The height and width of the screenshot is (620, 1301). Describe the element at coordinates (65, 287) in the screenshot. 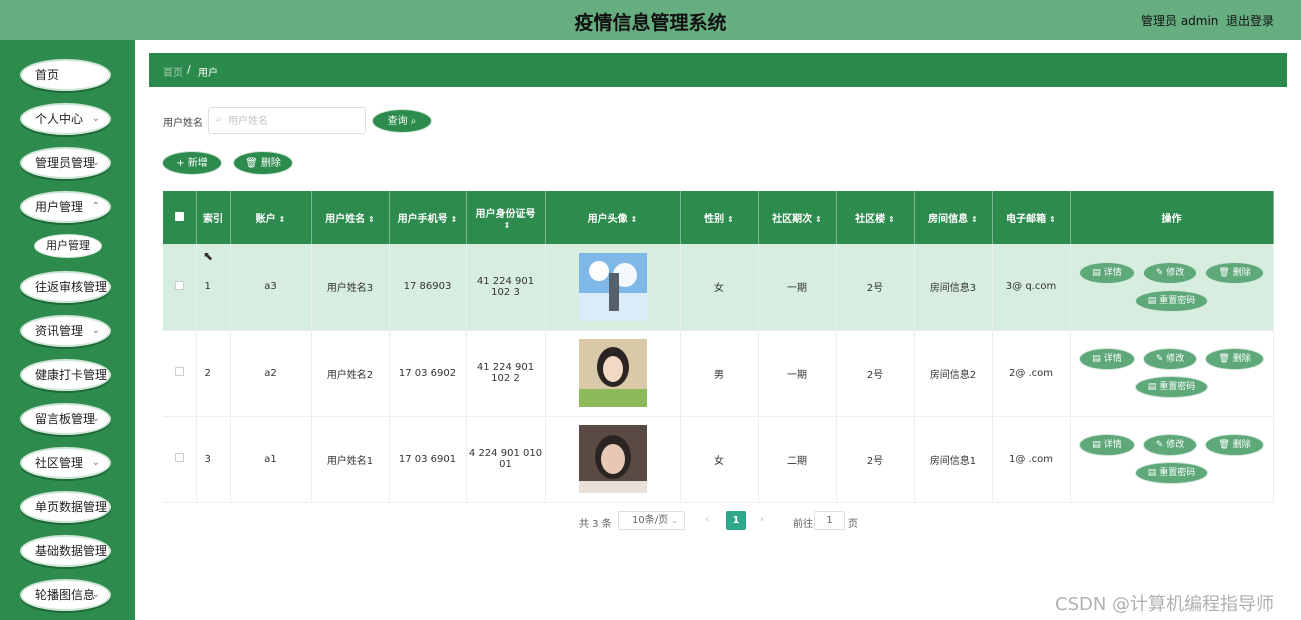

I see `sidebar-item-travel-review: 往返审核管理` at that location.